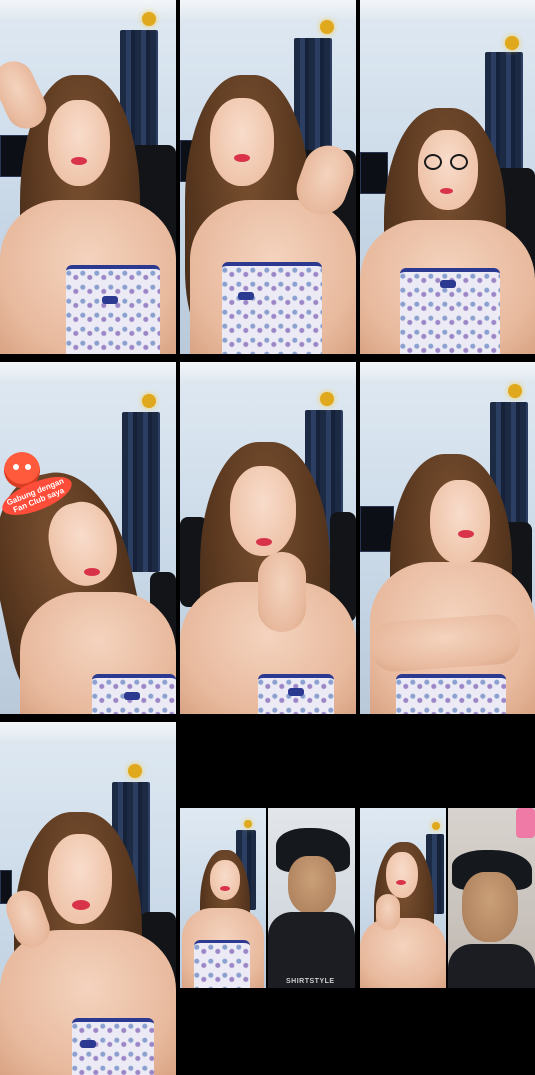 Image resolution: width=535 pixels, height=1075 pixels. I want to click on battle-tile-left-guest: SHIRTSTYLE, so click(311, 898).